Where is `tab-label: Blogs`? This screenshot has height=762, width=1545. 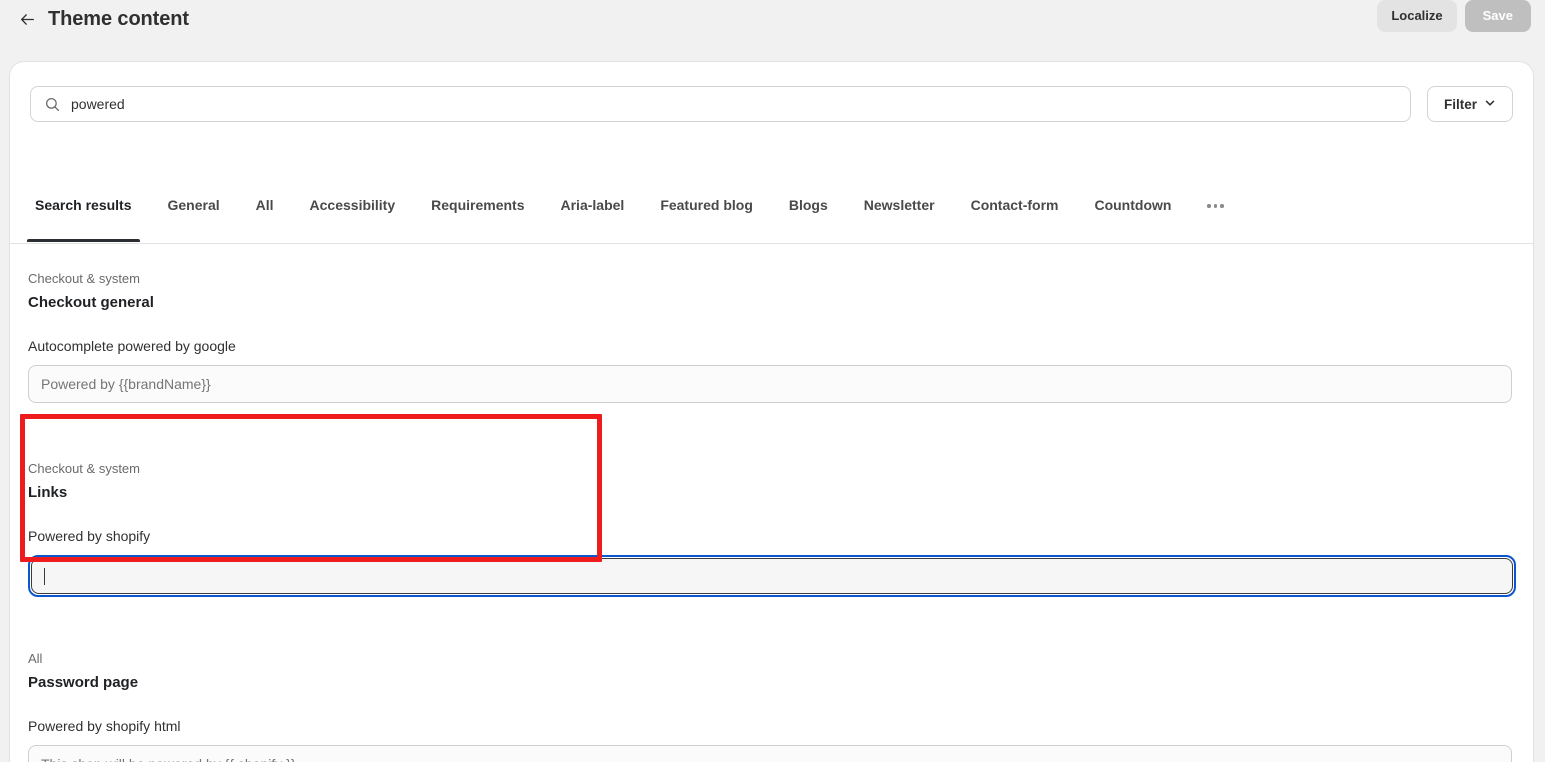
tab-label: Blogs is located at coordinates (808, 205).